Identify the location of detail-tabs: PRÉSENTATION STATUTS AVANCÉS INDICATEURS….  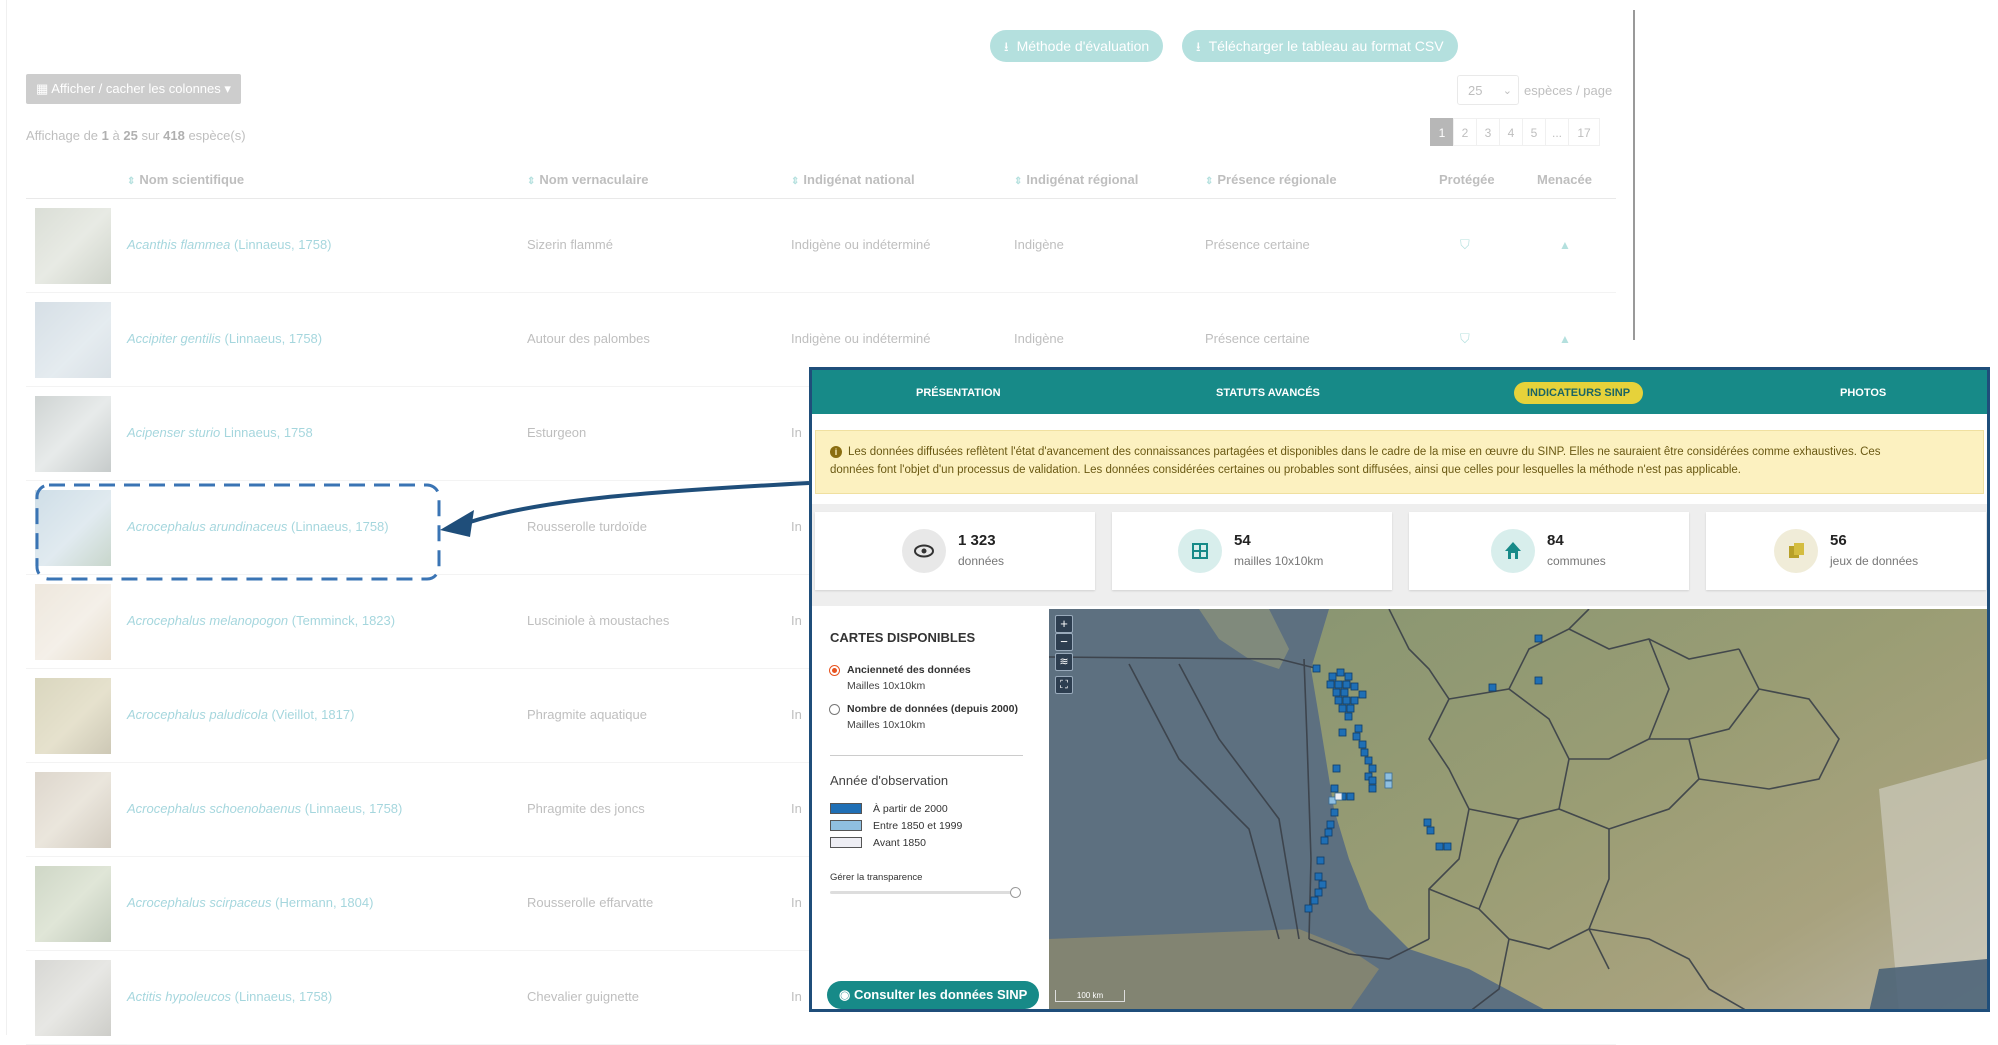
(1399, 392).